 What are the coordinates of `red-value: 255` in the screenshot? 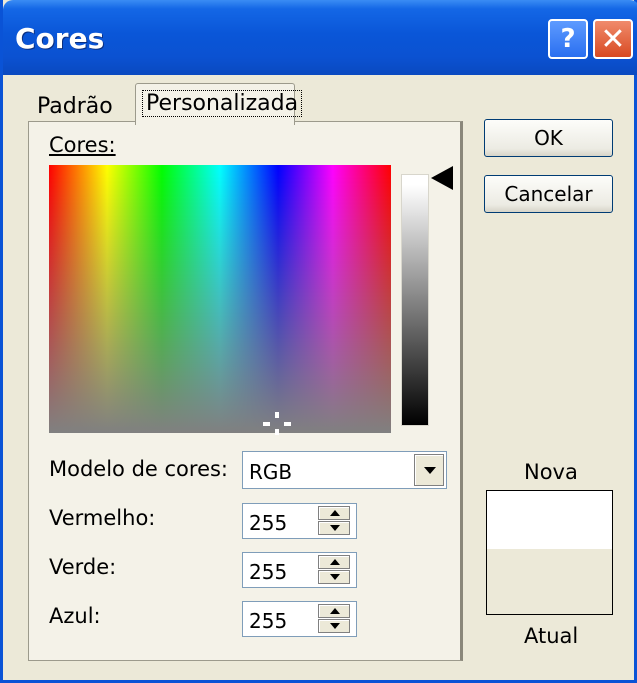 It's located at (268, 523).